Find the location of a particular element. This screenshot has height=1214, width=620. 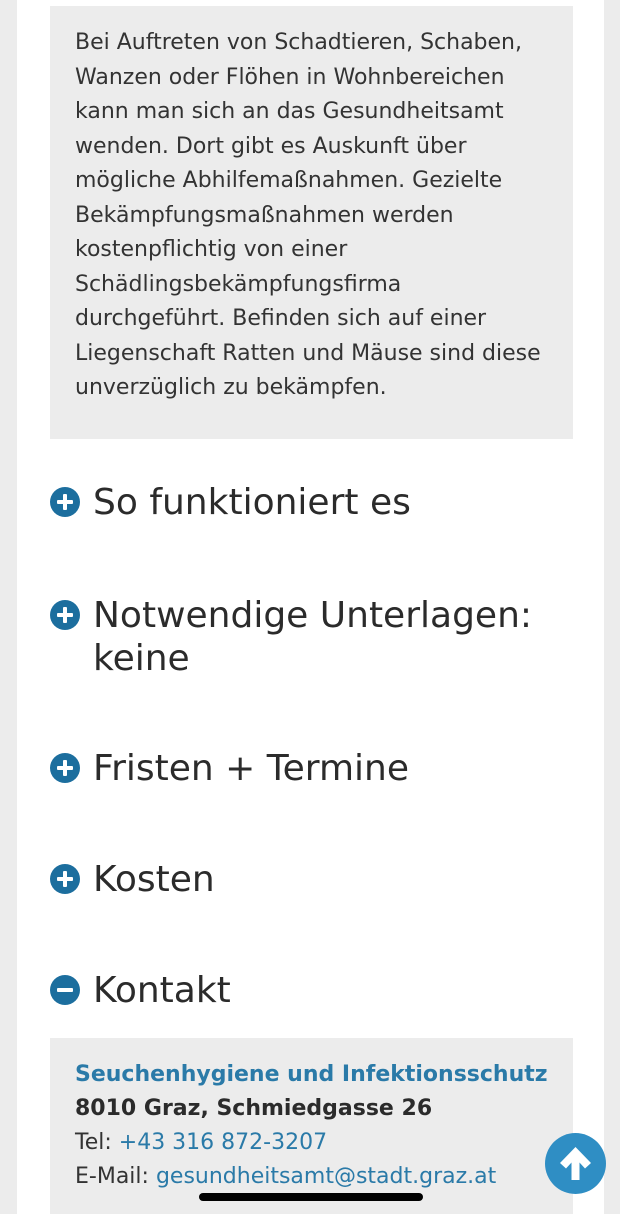

accordion-kontakt: Kontakt is located at coordinates (310, 990).